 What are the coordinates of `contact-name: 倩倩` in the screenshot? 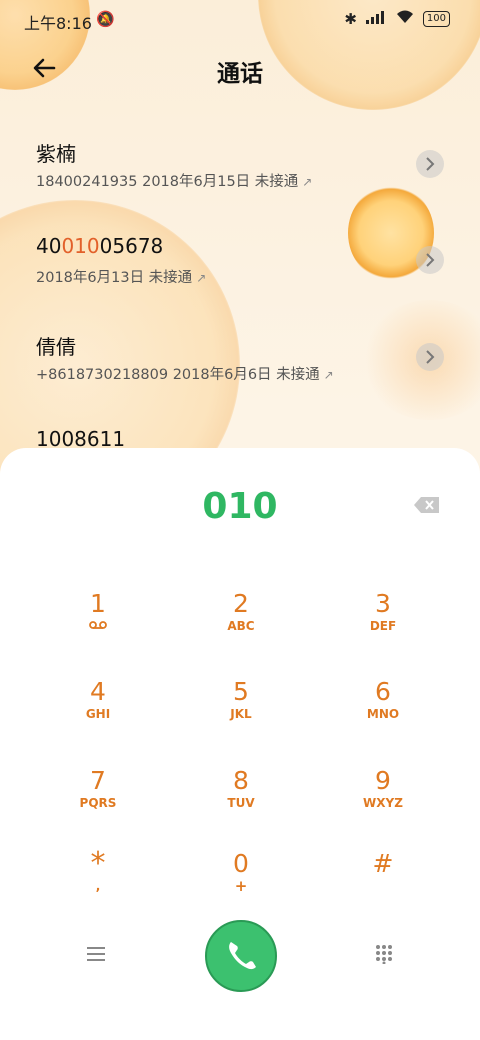 It's located at (56, 347).